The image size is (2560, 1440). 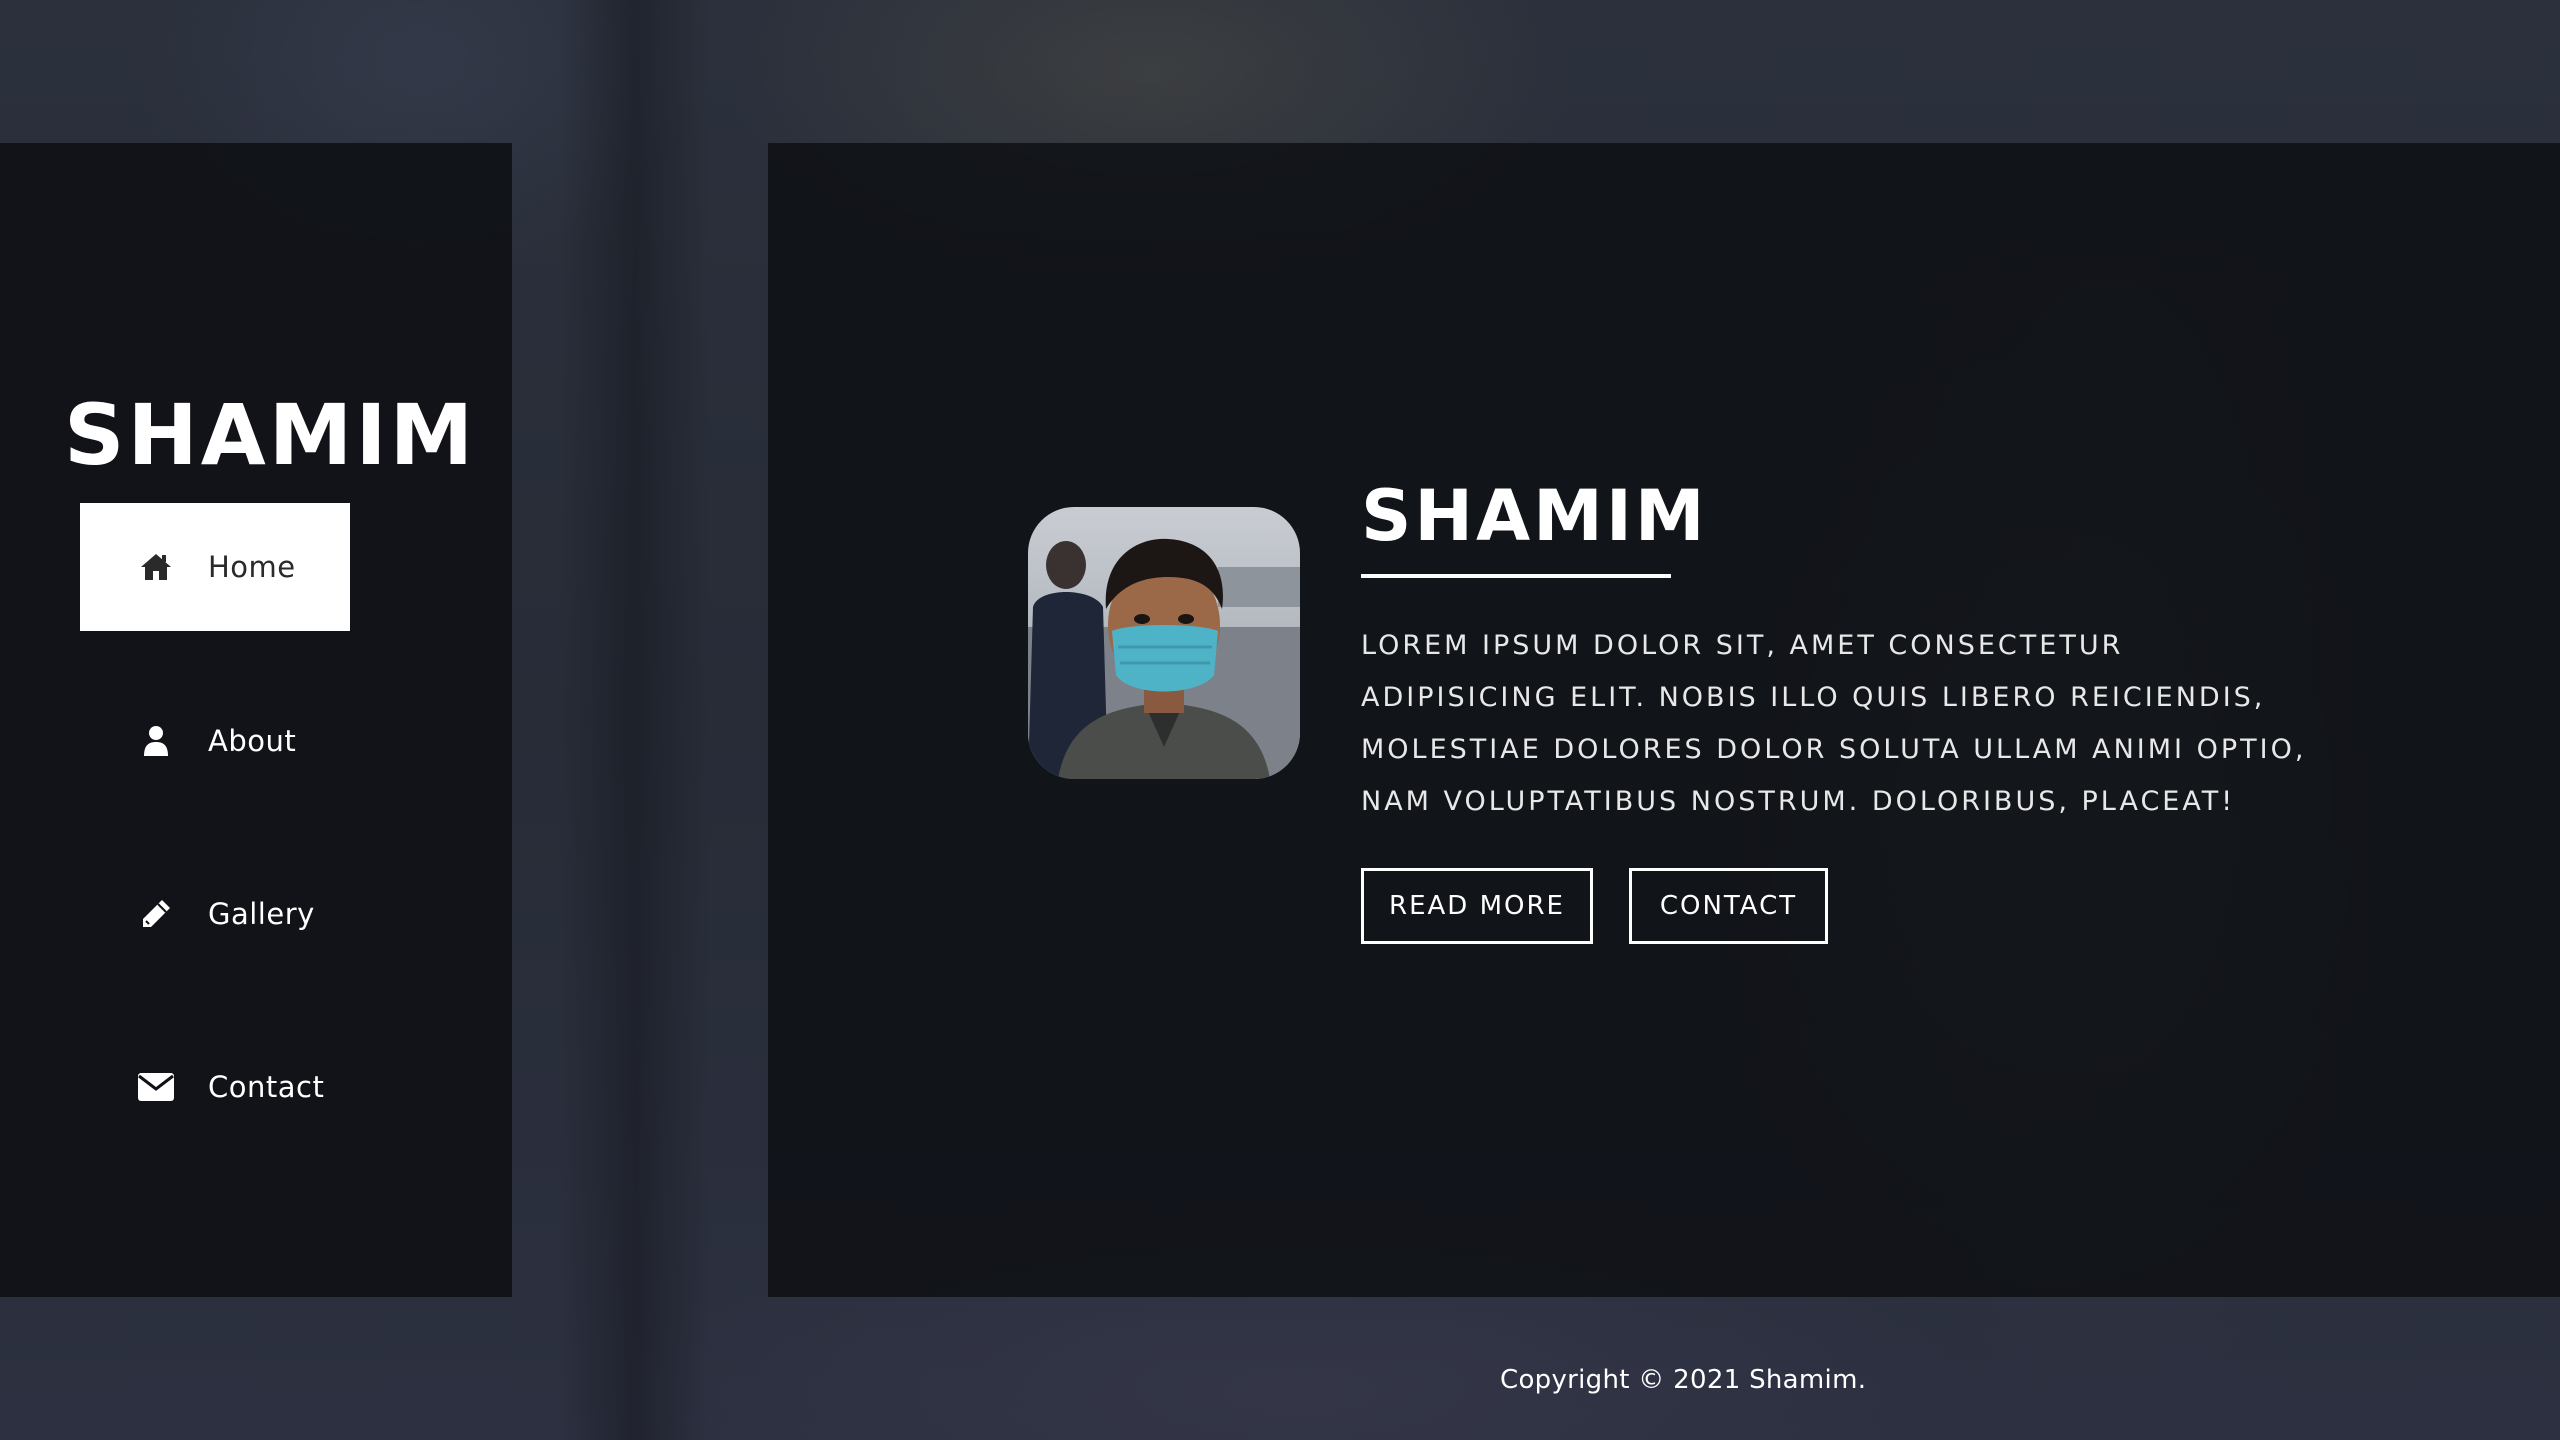 I want to click on home-icon, so click(x=156, y=567).